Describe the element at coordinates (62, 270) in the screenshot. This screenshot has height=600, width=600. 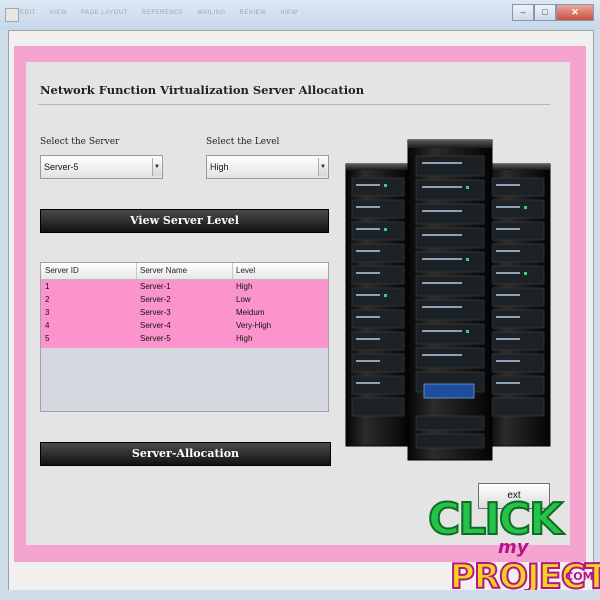
I see `column-header: Server ID` at that location.